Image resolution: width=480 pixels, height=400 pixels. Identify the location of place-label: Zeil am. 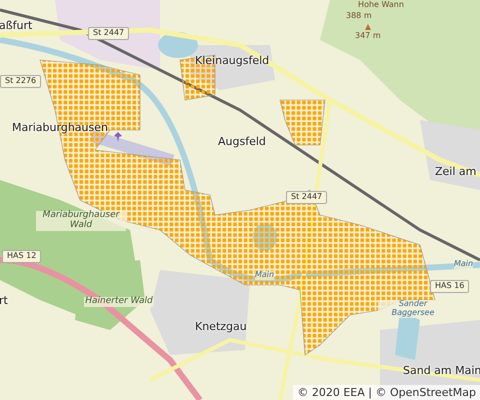
(455, 172).